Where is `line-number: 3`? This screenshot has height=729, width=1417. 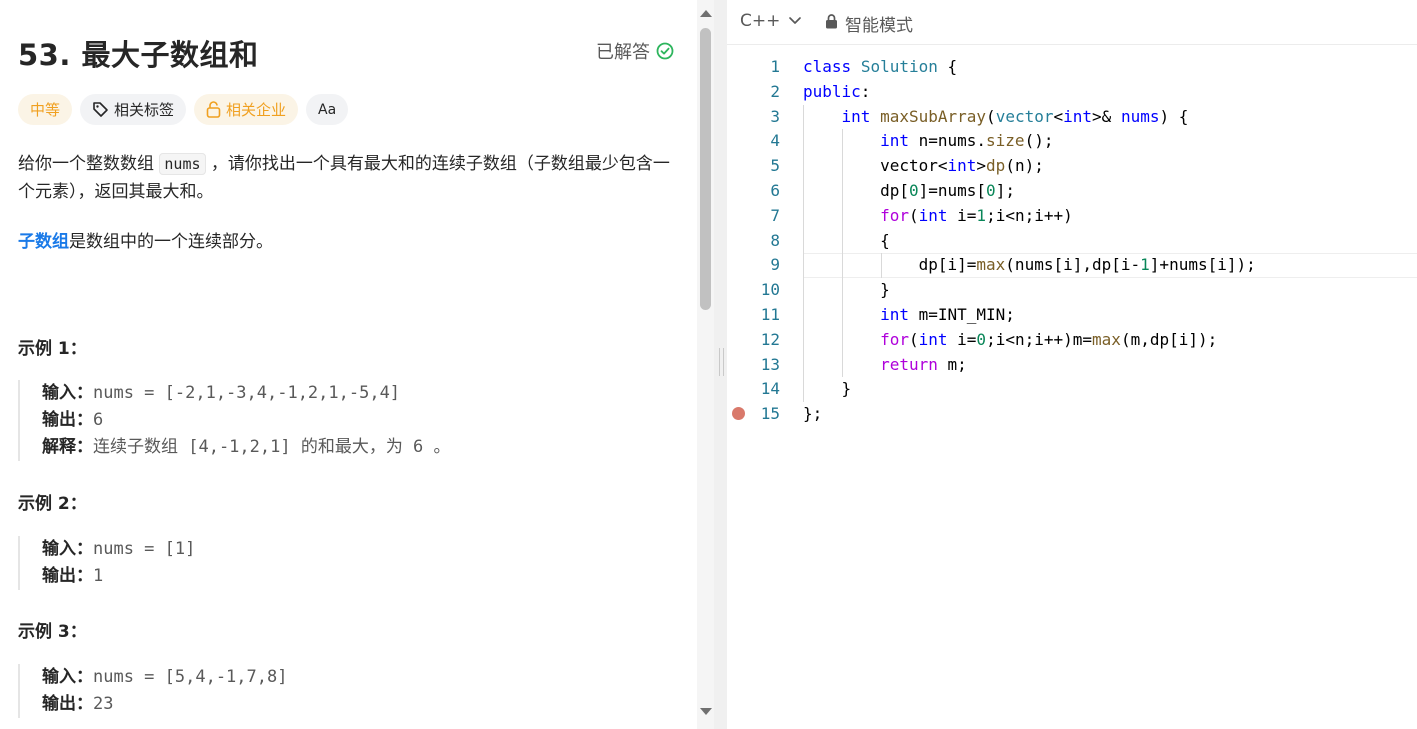 line-number: 3 is located at coordinates (775, 116).